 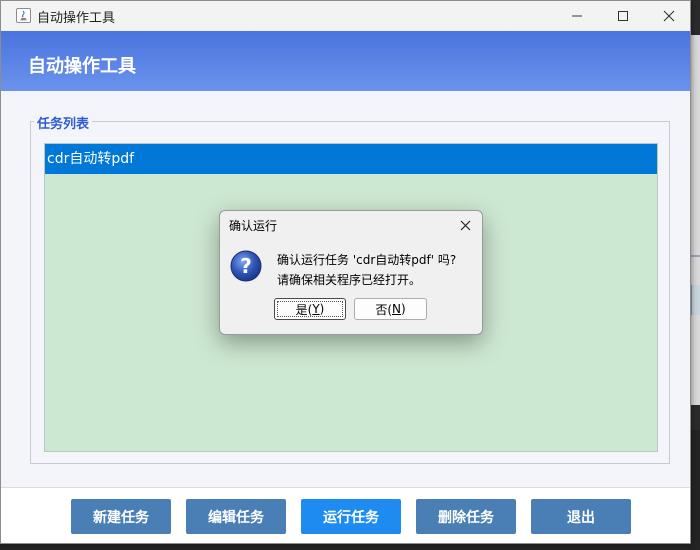 I want to click on minimize-button, so click(x=577, y=16).